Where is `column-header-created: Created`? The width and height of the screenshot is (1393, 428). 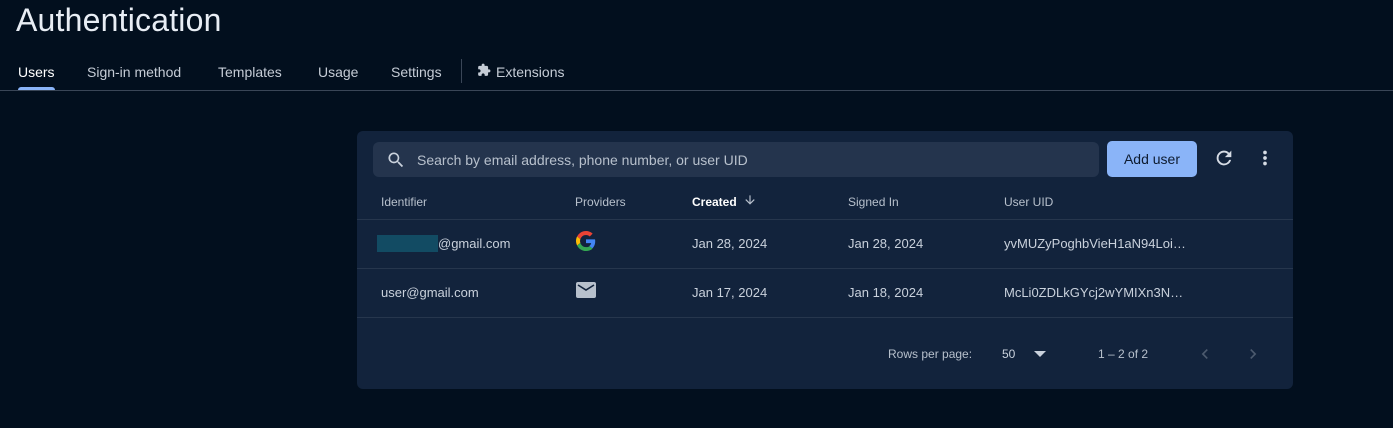 column-header-created: Created is located at coordinates (724, 202).